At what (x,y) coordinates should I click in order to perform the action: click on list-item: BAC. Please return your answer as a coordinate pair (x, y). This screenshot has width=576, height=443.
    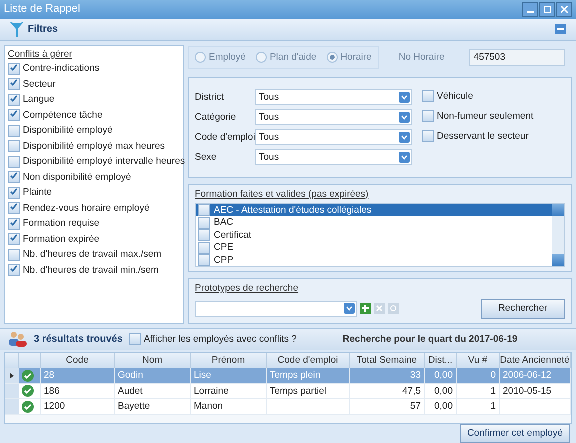
    Looking at the image, I should click on (374, 222).